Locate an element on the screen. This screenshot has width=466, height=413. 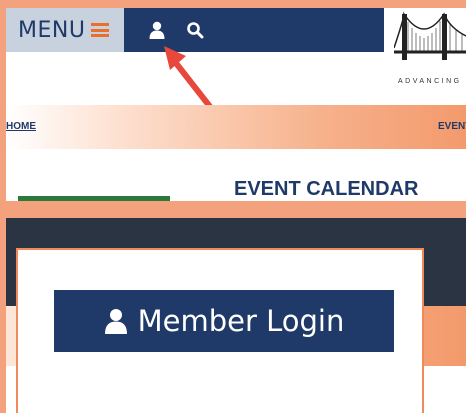
menu-button: MENU is located at coordinates (65, 30).